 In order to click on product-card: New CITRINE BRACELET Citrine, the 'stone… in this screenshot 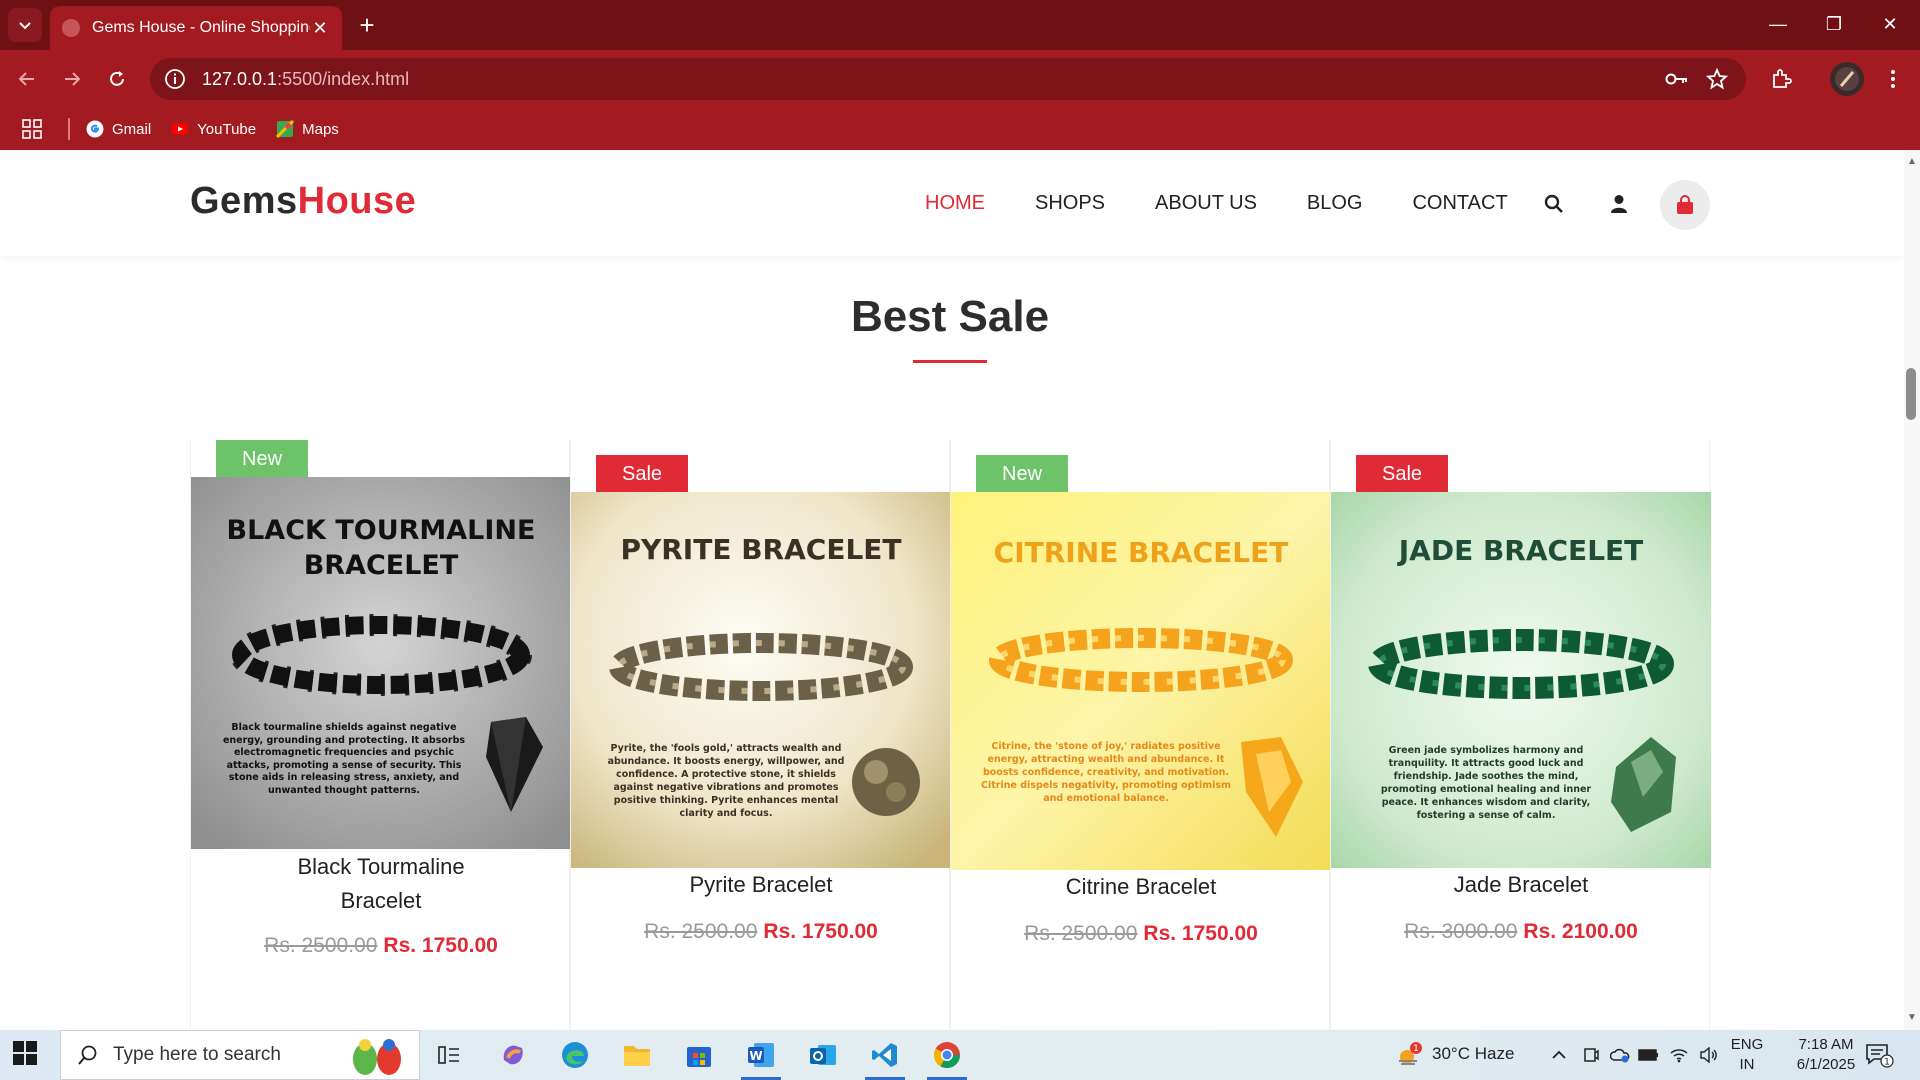, I will do `click(1140, 735)`.